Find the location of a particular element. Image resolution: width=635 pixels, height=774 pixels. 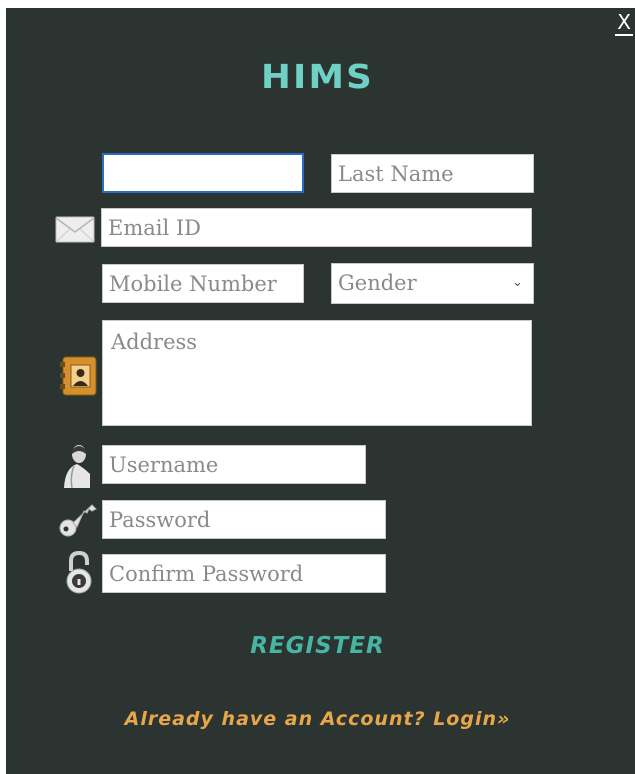

key-icon is located at coordinates (78, 520).